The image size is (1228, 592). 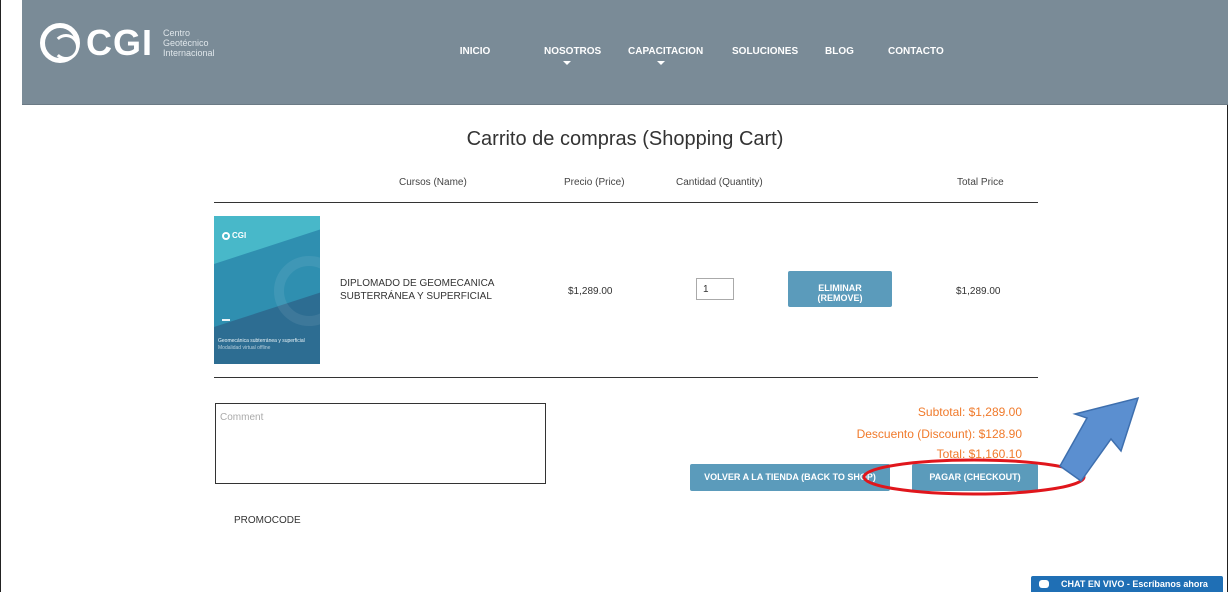 I want to click on logo-text: CGI, so click(x=120, y=42).